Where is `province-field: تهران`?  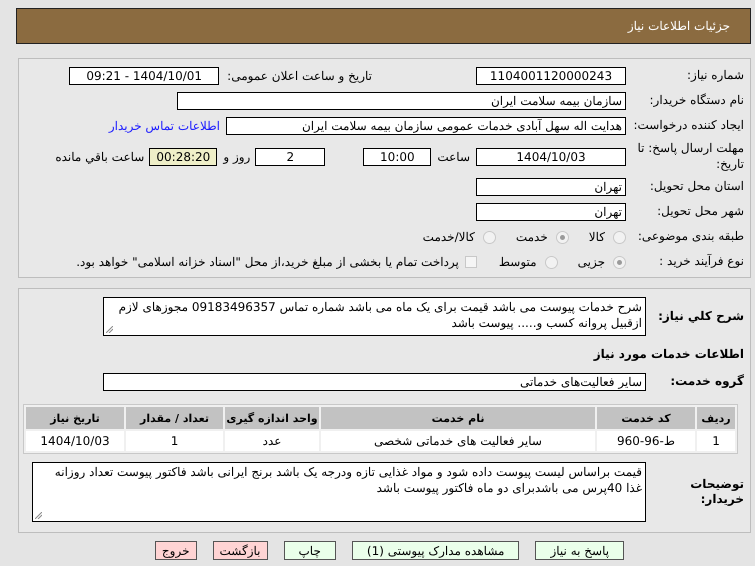
province-field: تهران is located at coordinates (551, 187).